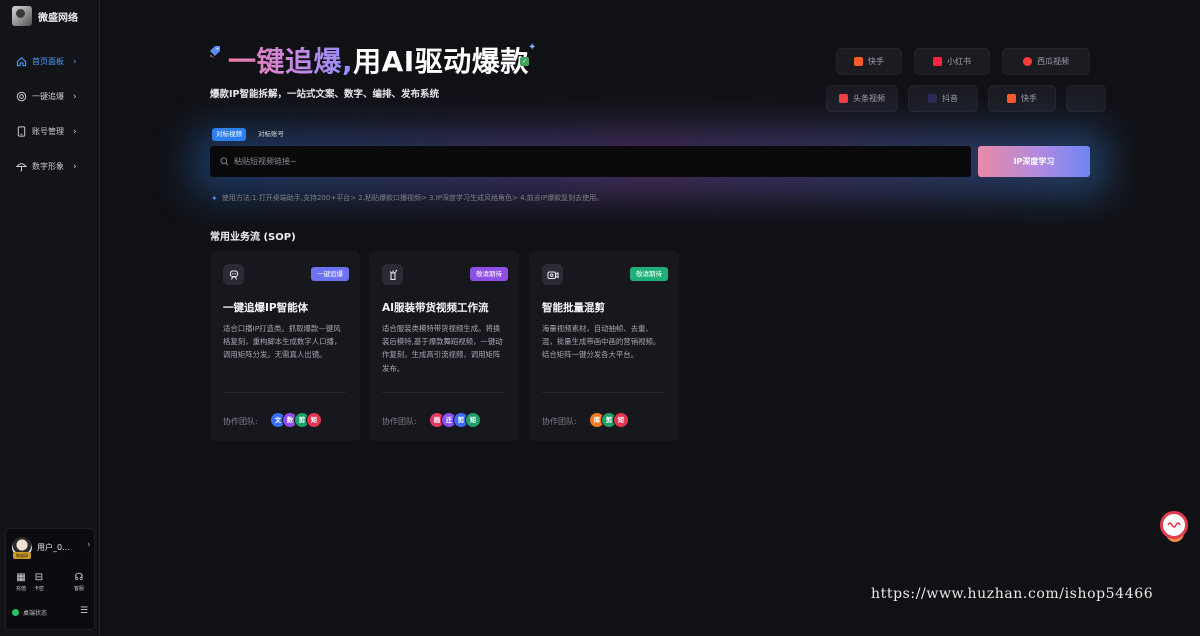  I want to click on card-code-button: ⊟ 卡密, so click(39, 582).